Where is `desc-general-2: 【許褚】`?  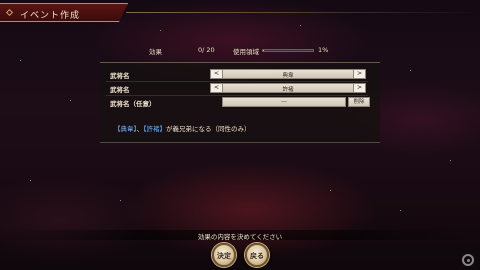
desc-general-2: 【許褚】 is located at coordinates (154, 129).